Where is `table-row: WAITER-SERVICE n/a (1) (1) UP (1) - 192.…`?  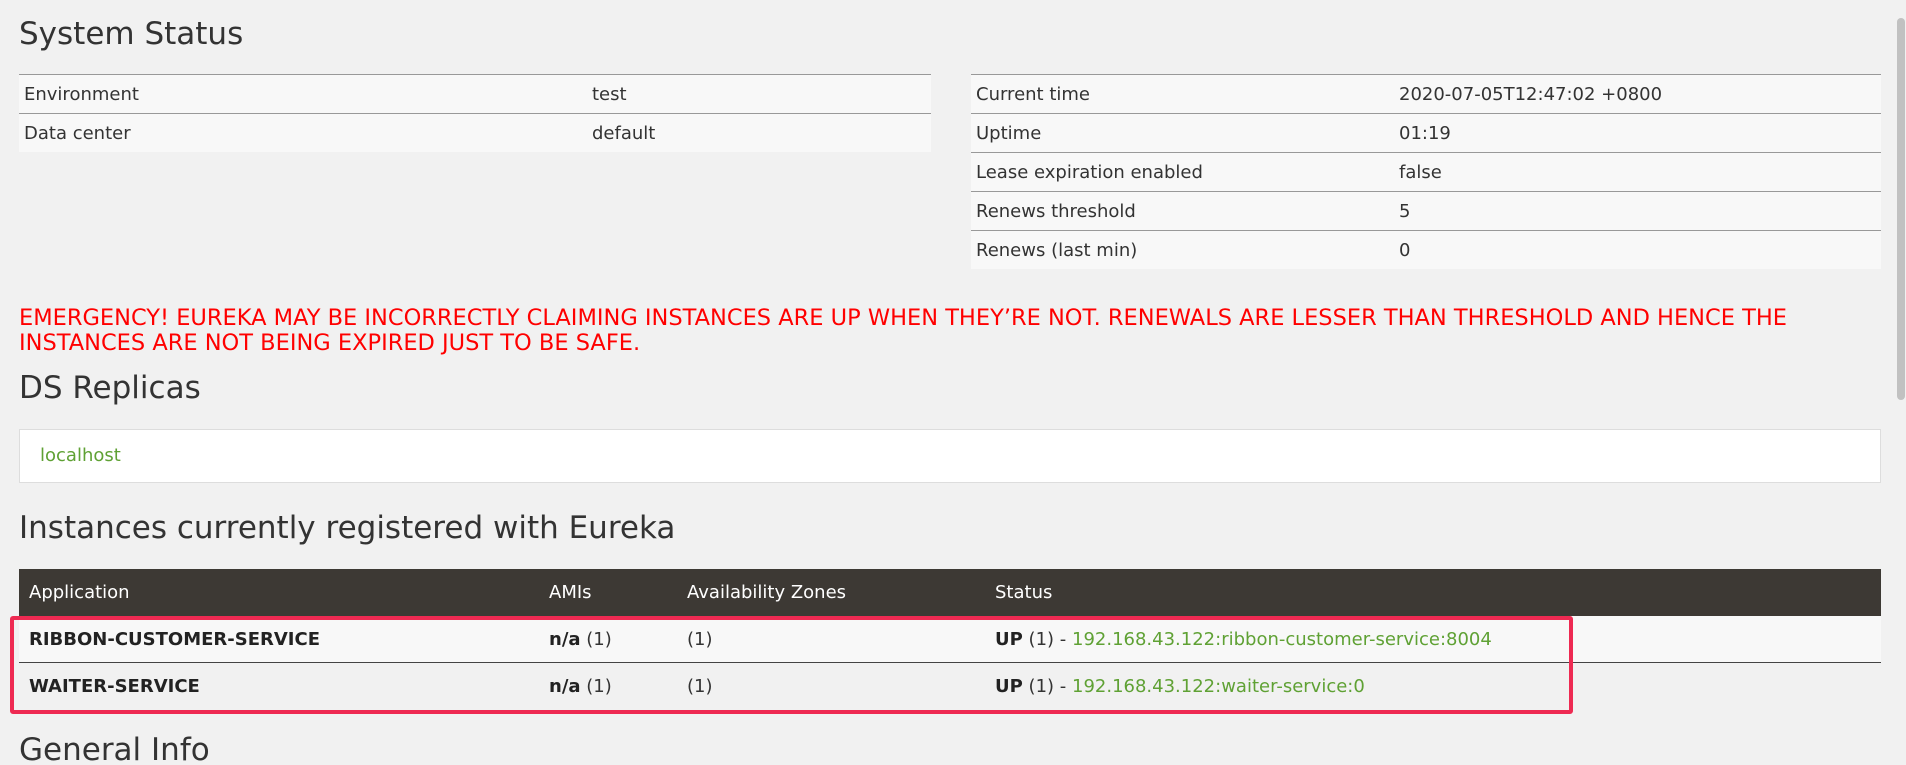
table-row: WAITER-SERVICE n/a (1) (1) UP (1) - 192.… is located at coordinates (950, 685).